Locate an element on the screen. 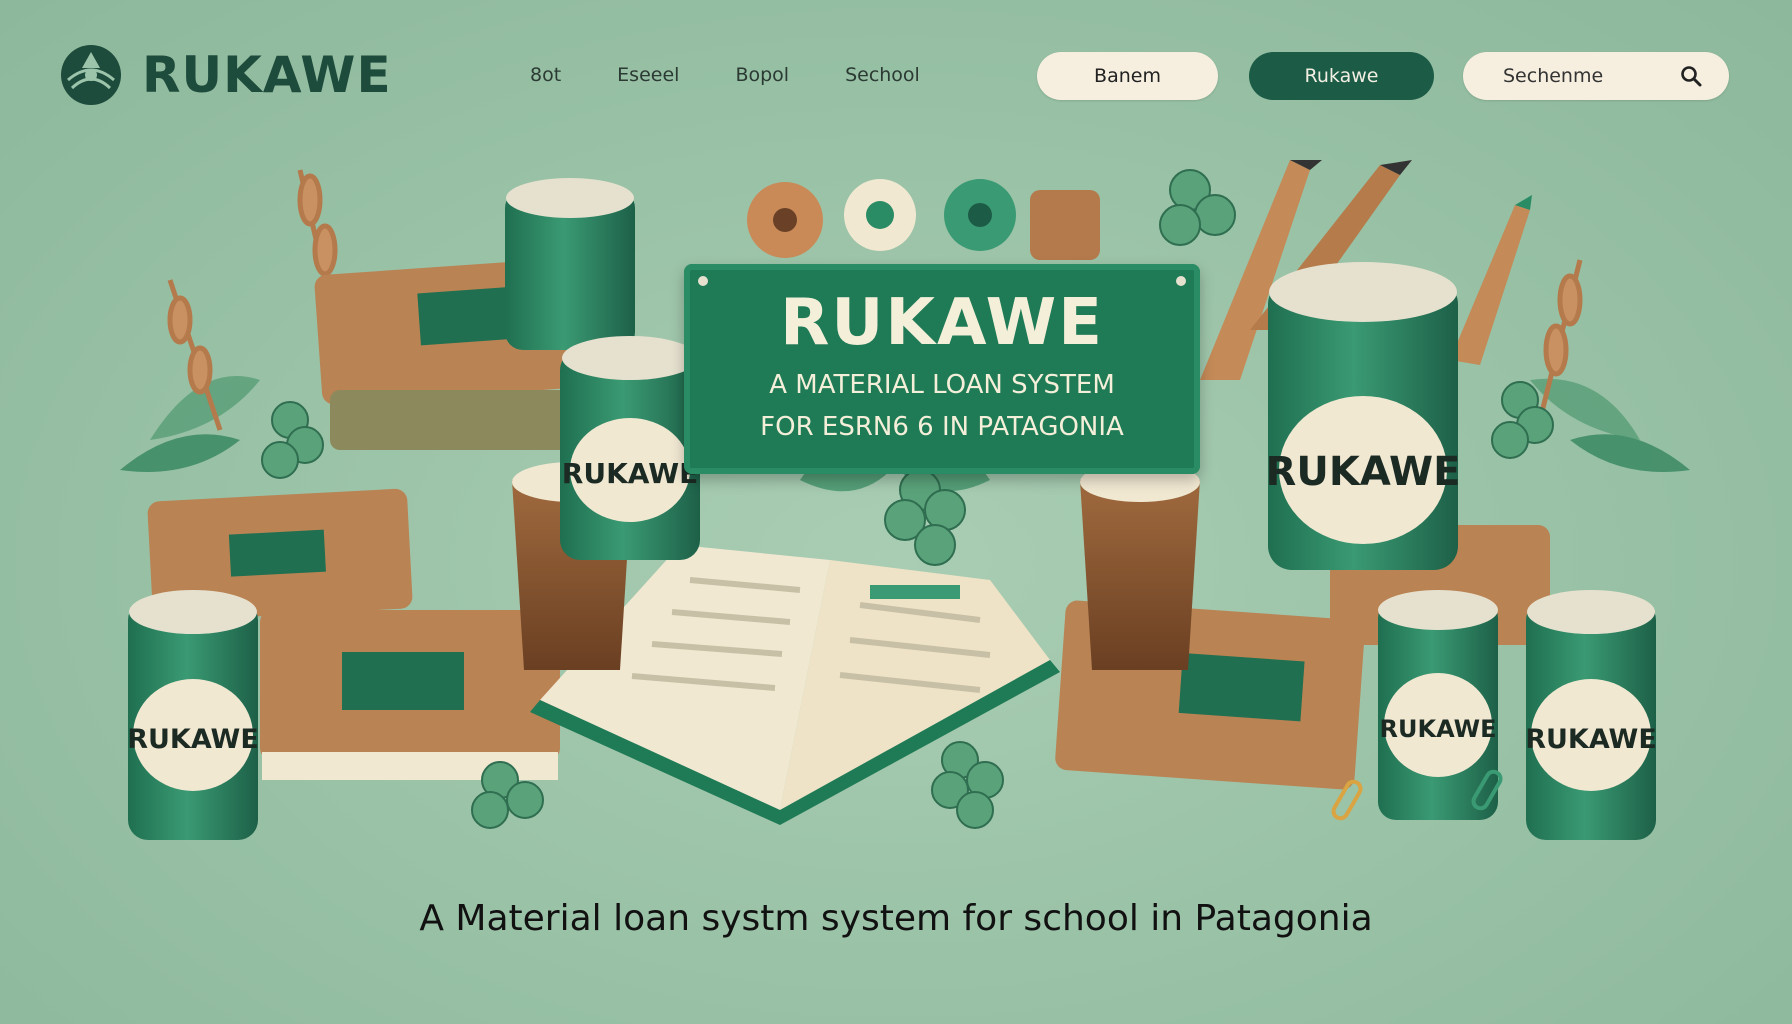 The height and width of the screenshot is (1024, 1792). search-icon is located at coordinates (1691, 76).